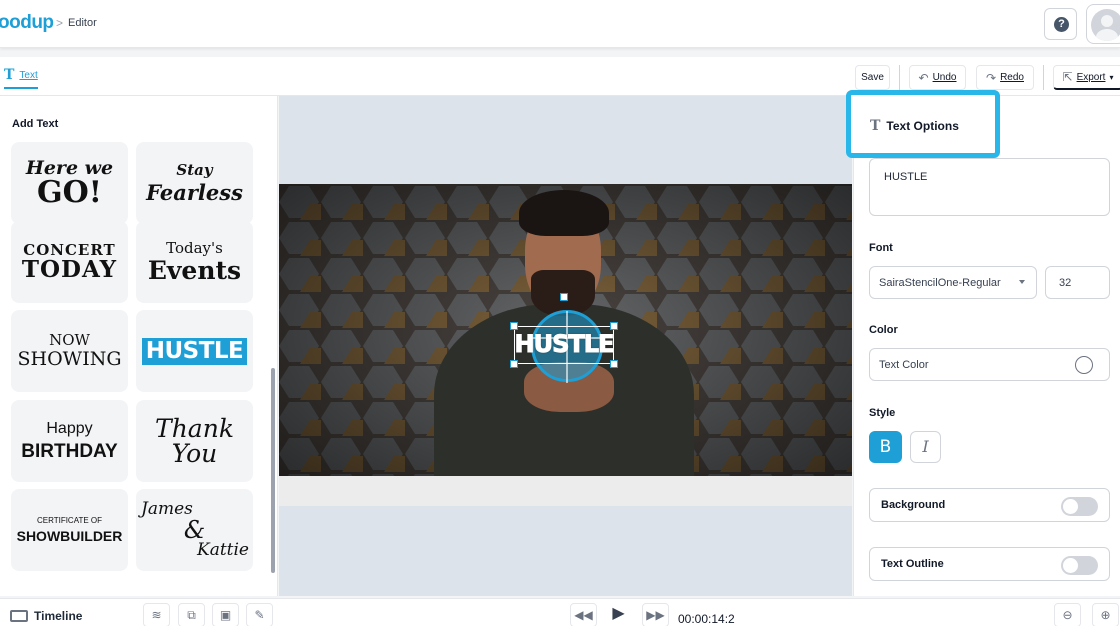 This screenshot has height=626, width=1120. I want to click on text-template-todays-events: Today's Events, so click(194, 262).